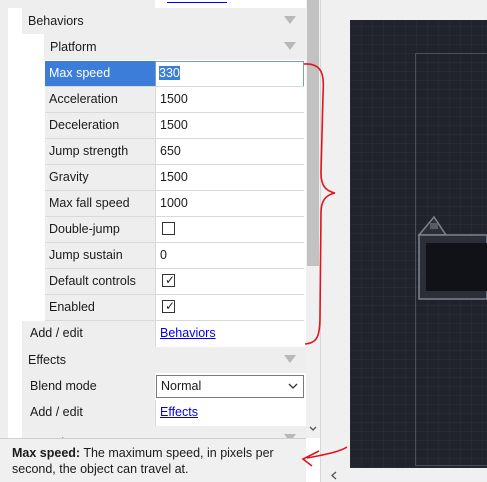 Image resolution: width=487 pixels, height=482 pixels. Describe the element at coordinates (319, 204) in the screenshot. I see `annotation-brace` at that location.